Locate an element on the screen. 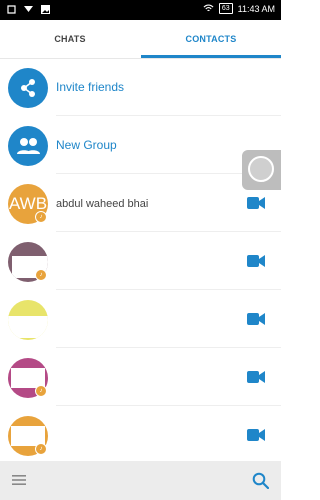  status-bar: 63 11:43 AM is located at coordinates (140, 10).